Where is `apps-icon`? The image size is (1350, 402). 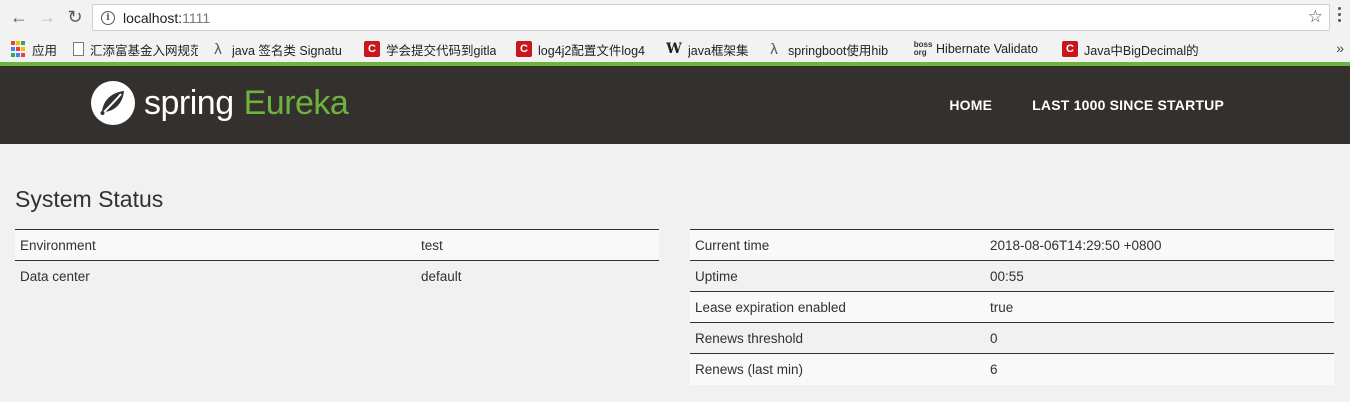 apps-icon is located at coordinates (18, 49).